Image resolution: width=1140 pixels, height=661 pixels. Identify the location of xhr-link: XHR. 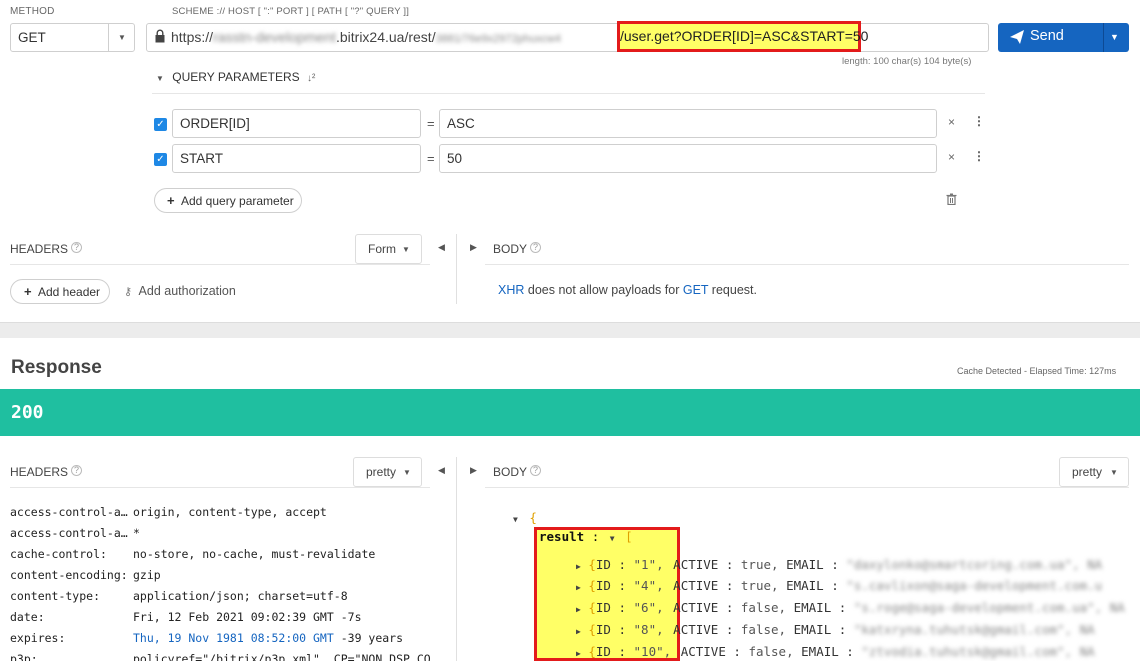
(511, 290).